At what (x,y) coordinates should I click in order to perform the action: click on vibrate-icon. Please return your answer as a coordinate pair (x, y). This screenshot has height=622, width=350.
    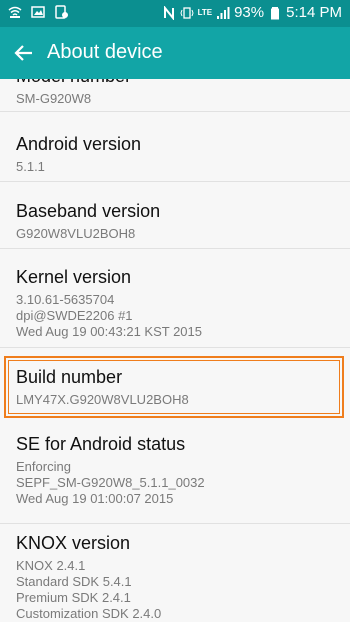
    Looking at the image, I should click on (187, 13).